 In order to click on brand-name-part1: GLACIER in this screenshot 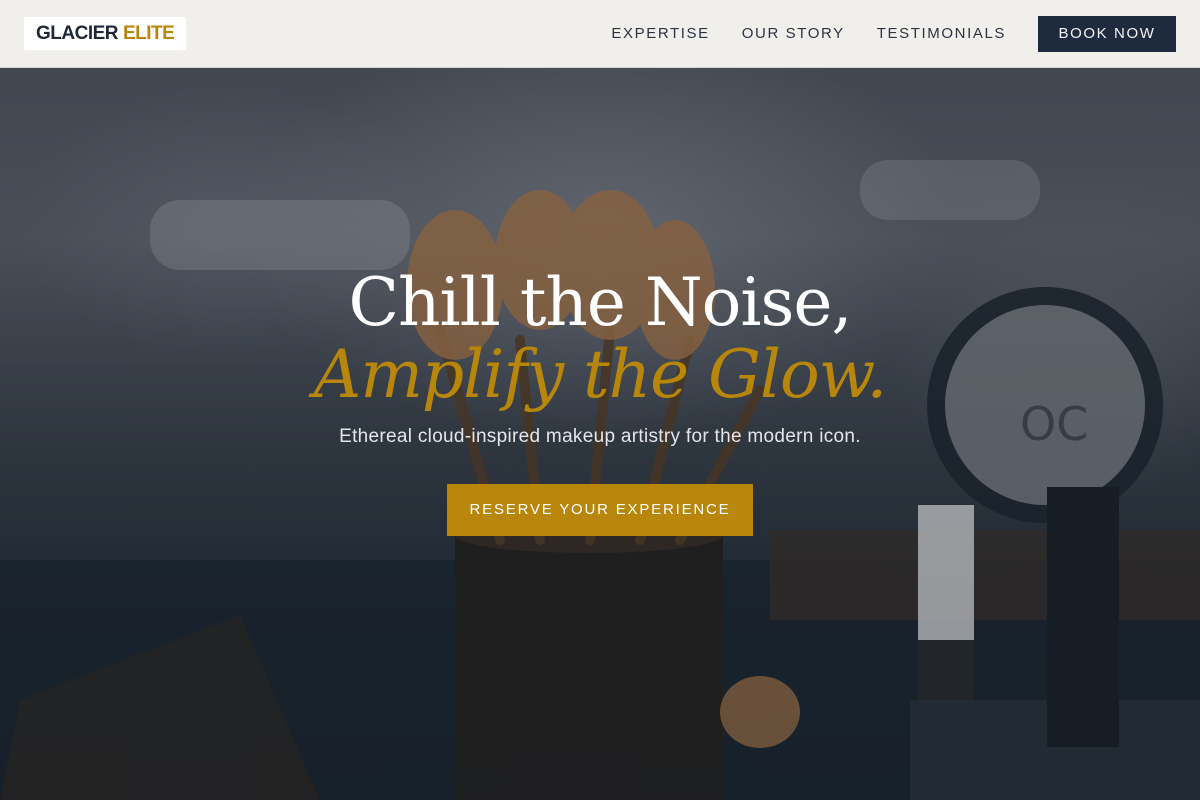, I will do `click(77, 33)`.